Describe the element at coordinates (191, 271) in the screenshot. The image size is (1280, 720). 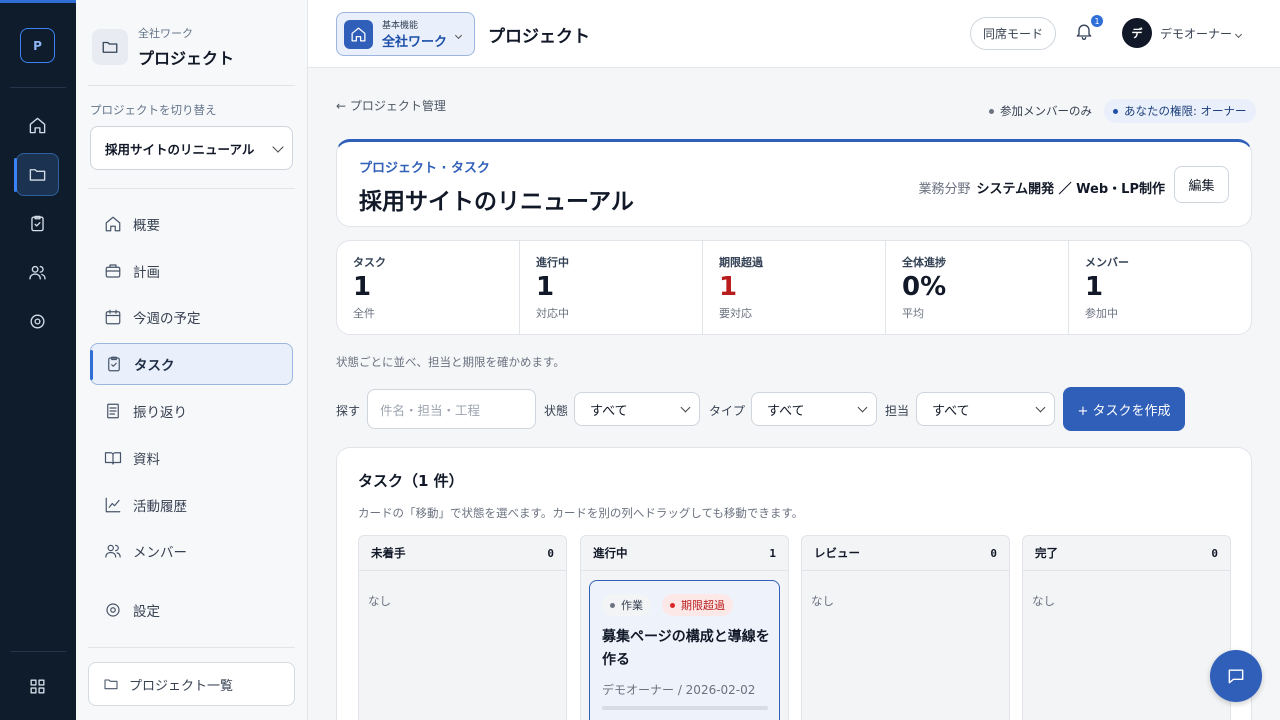
I see `sidebar-item-plan: 計画` at that location.